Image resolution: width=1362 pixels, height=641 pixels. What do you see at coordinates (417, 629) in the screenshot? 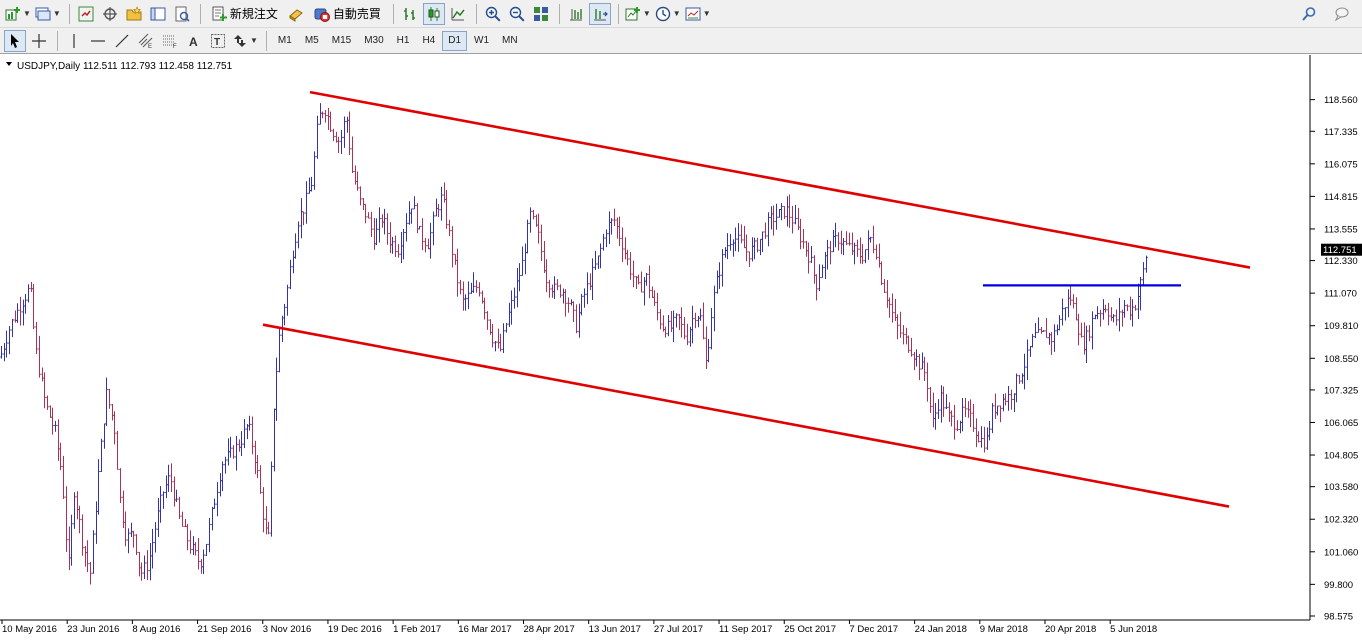
I see `x-tick-label: 1 Feb 2017` at bounding box center [417, 629].